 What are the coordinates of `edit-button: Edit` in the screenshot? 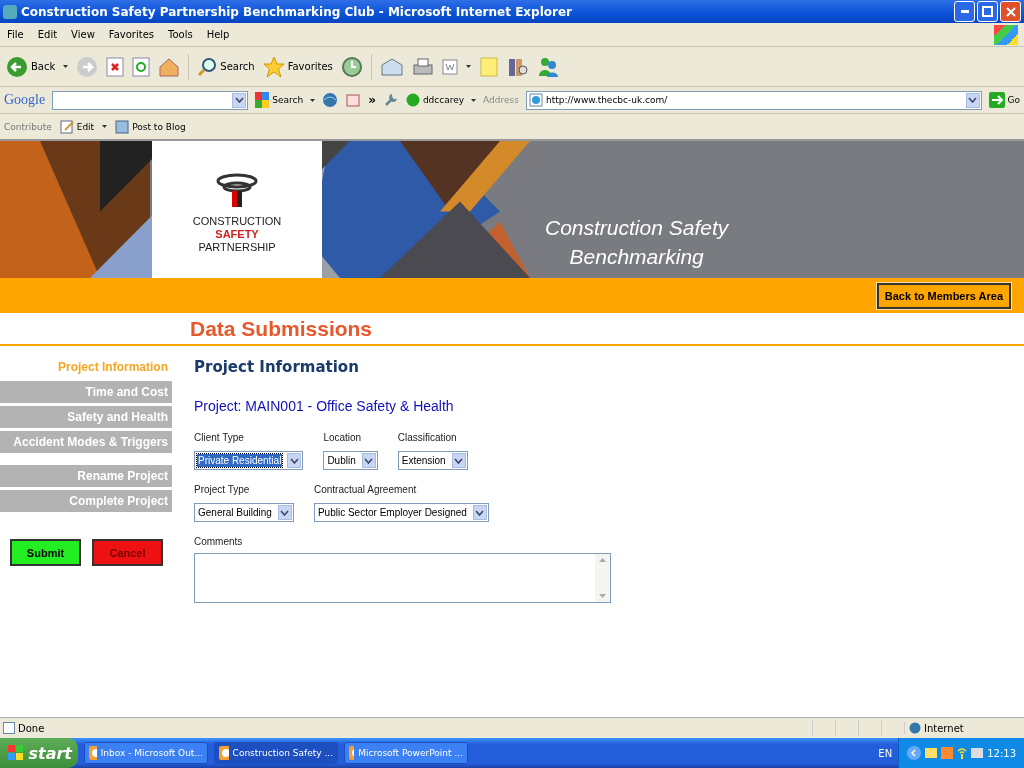 It's located at (77, 126).